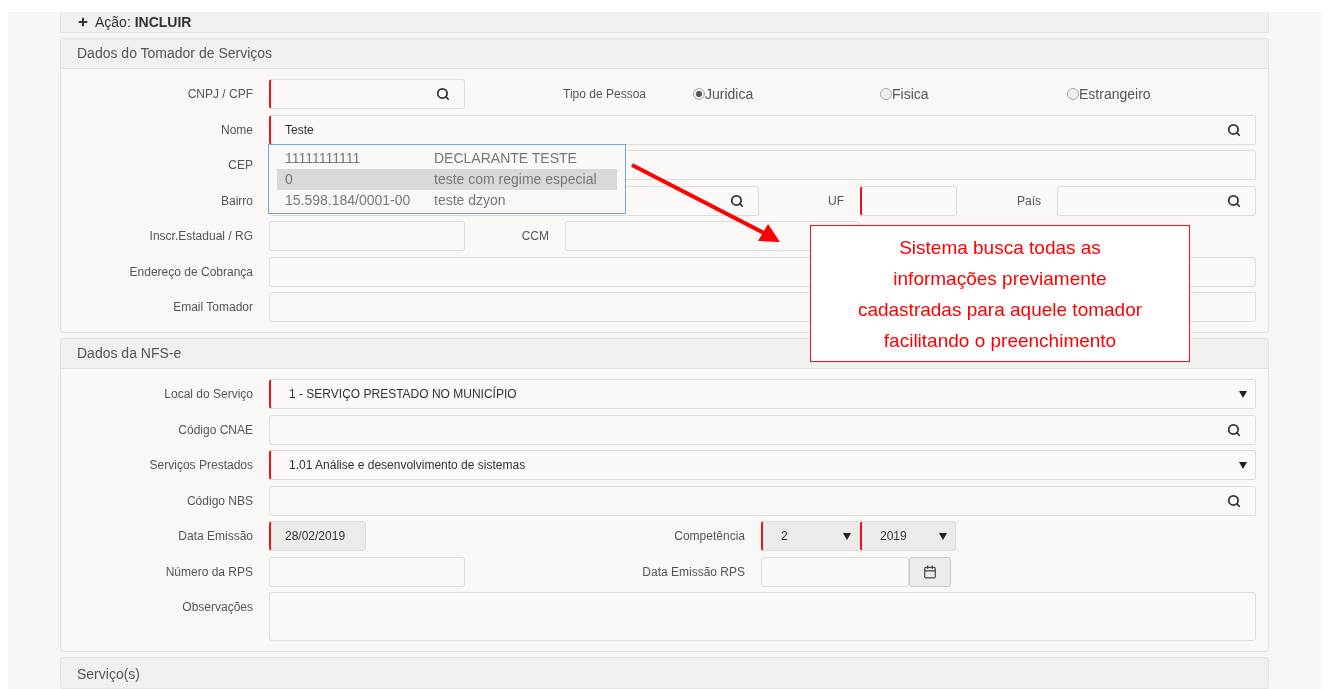 The image size is (1329, 689). What do you see at coordinates (693, 572) in the screenshot?
I see `field-label: Data Emissão RPS` at bounding box center [693, 572].